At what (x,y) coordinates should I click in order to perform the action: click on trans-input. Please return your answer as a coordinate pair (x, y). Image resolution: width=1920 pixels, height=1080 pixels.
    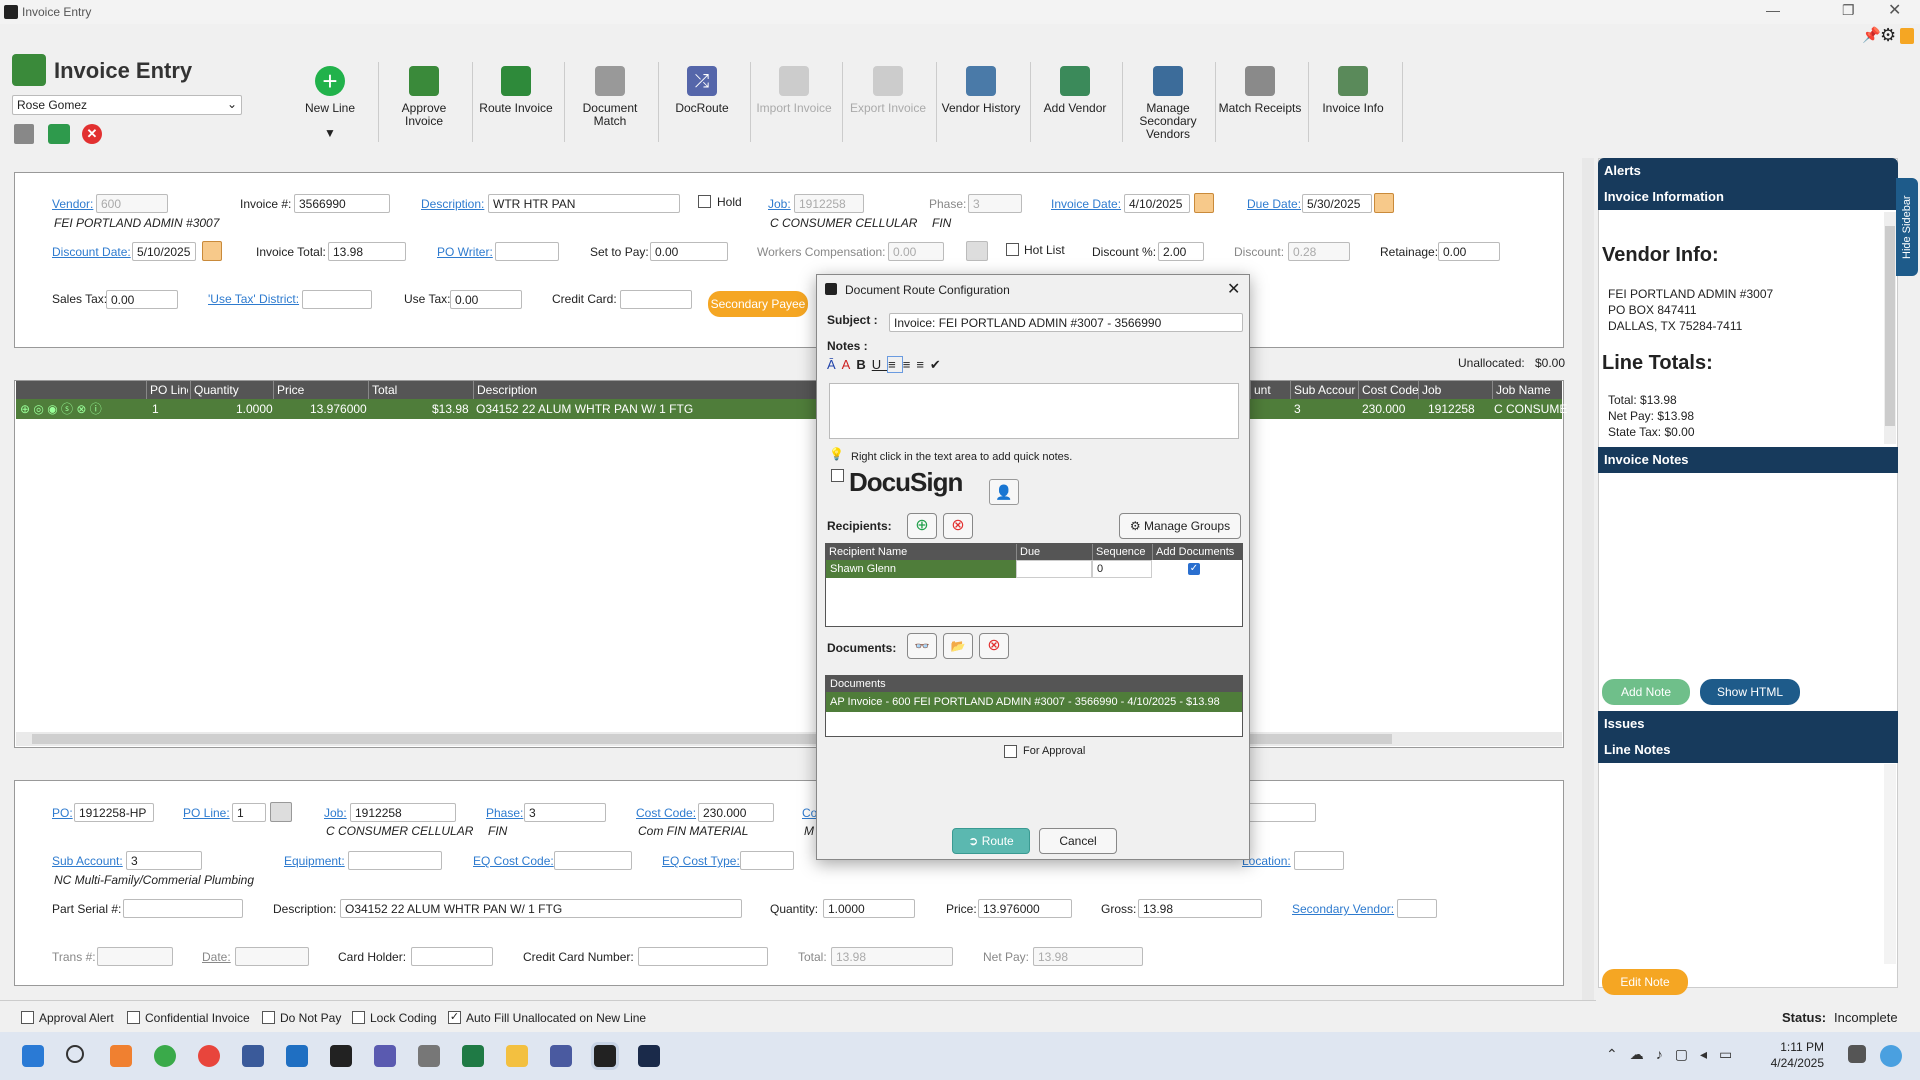
    Looking at the image, I should click on (135, 956).